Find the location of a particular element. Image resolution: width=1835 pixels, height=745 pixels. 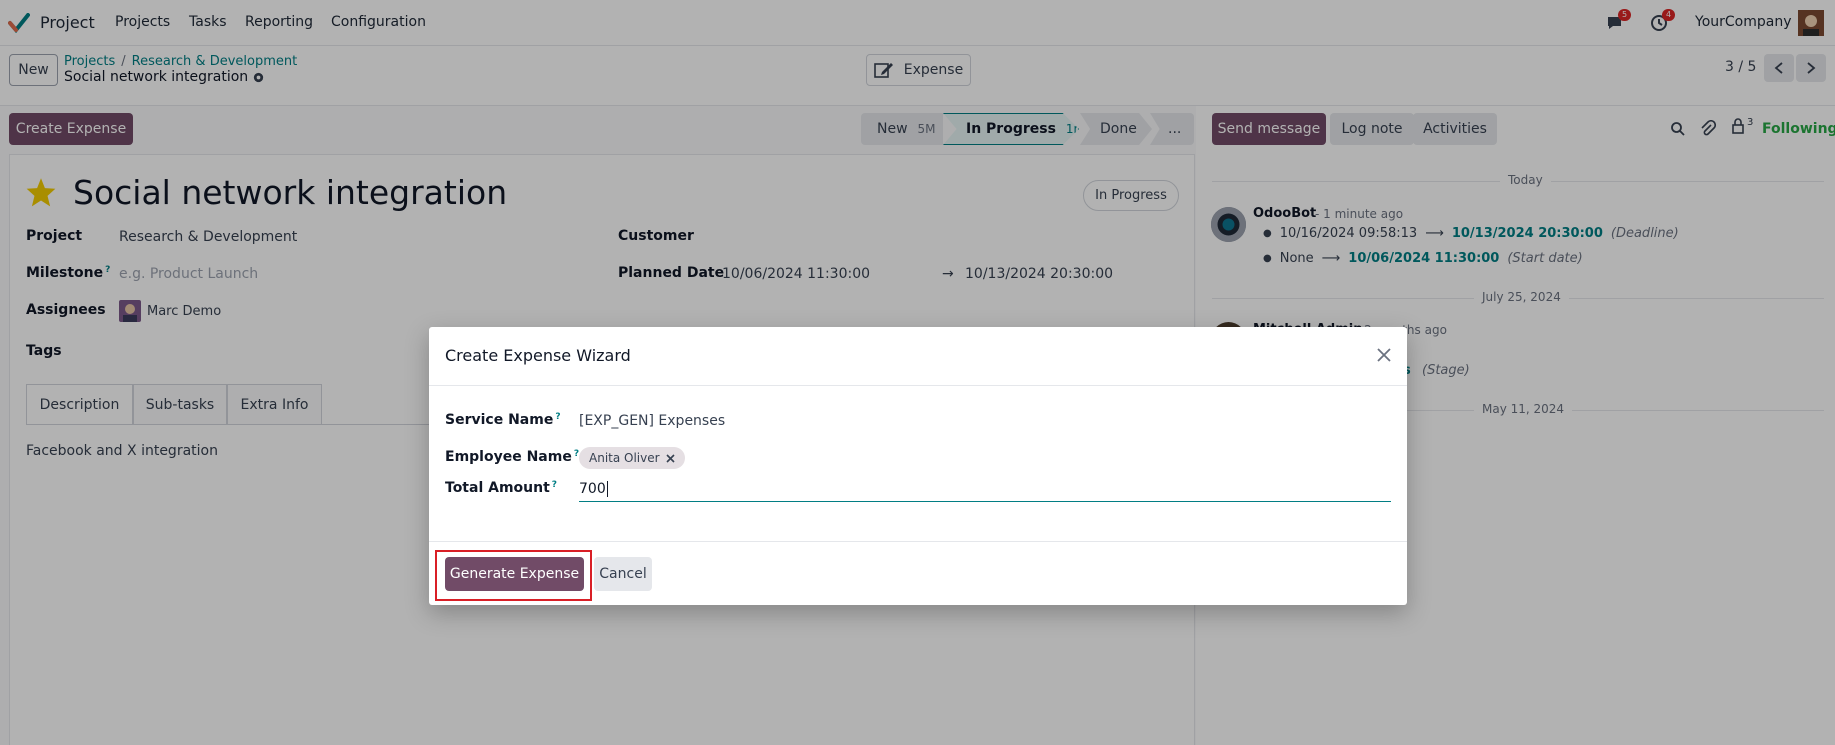

dialog-header-divider is located at coordinates (918, 385).